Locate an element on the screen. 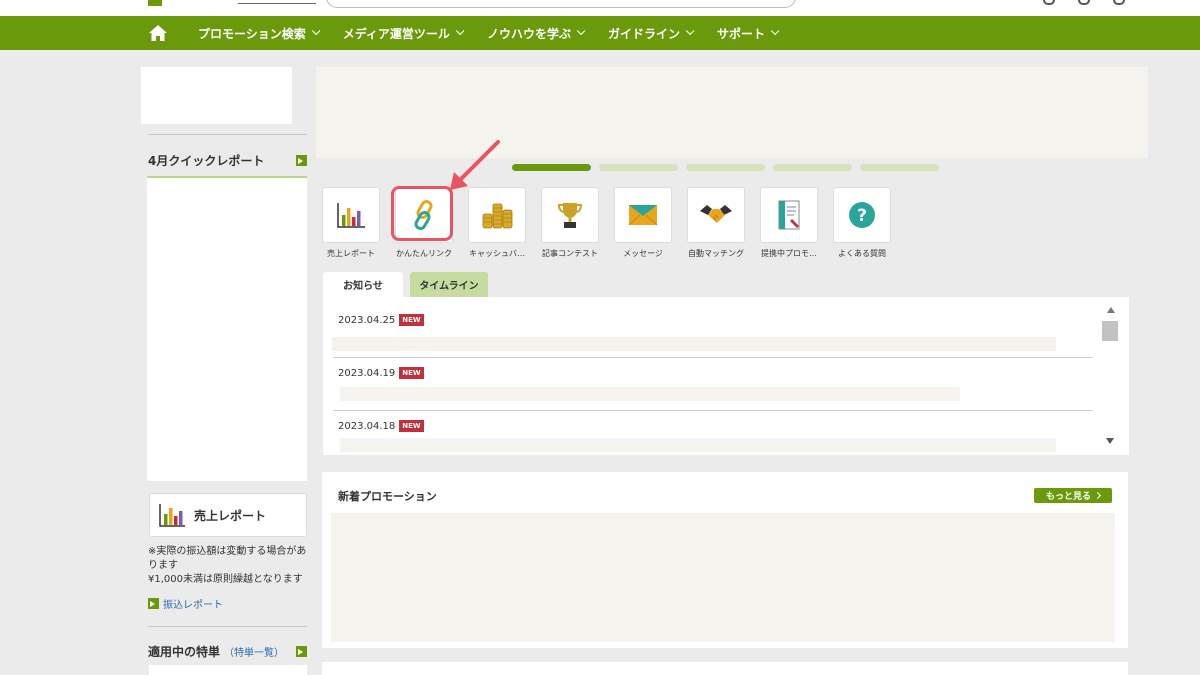  scroll-thumb is located at coordinates (1110, 331).